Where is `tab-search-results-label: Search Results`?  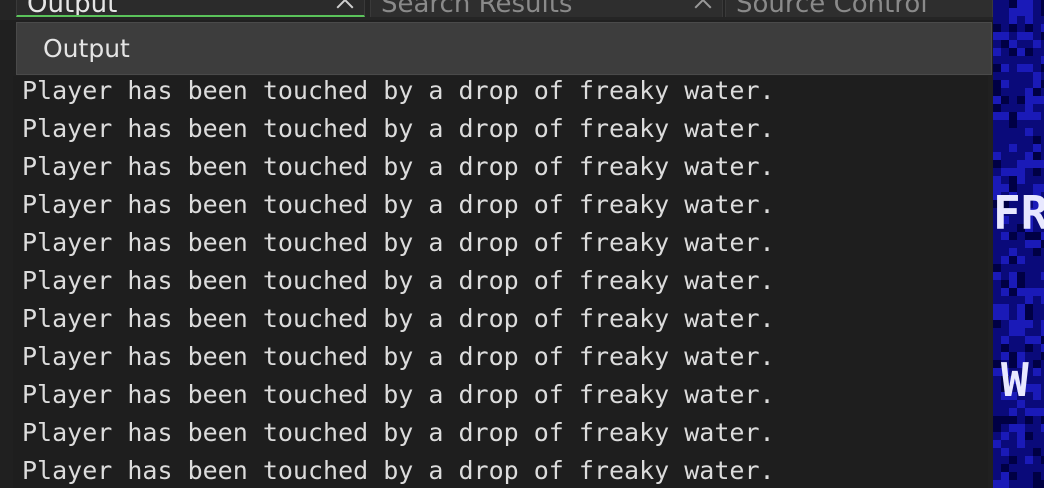 tab-search-results-label: Search Results is located at coordinates (477, 8).